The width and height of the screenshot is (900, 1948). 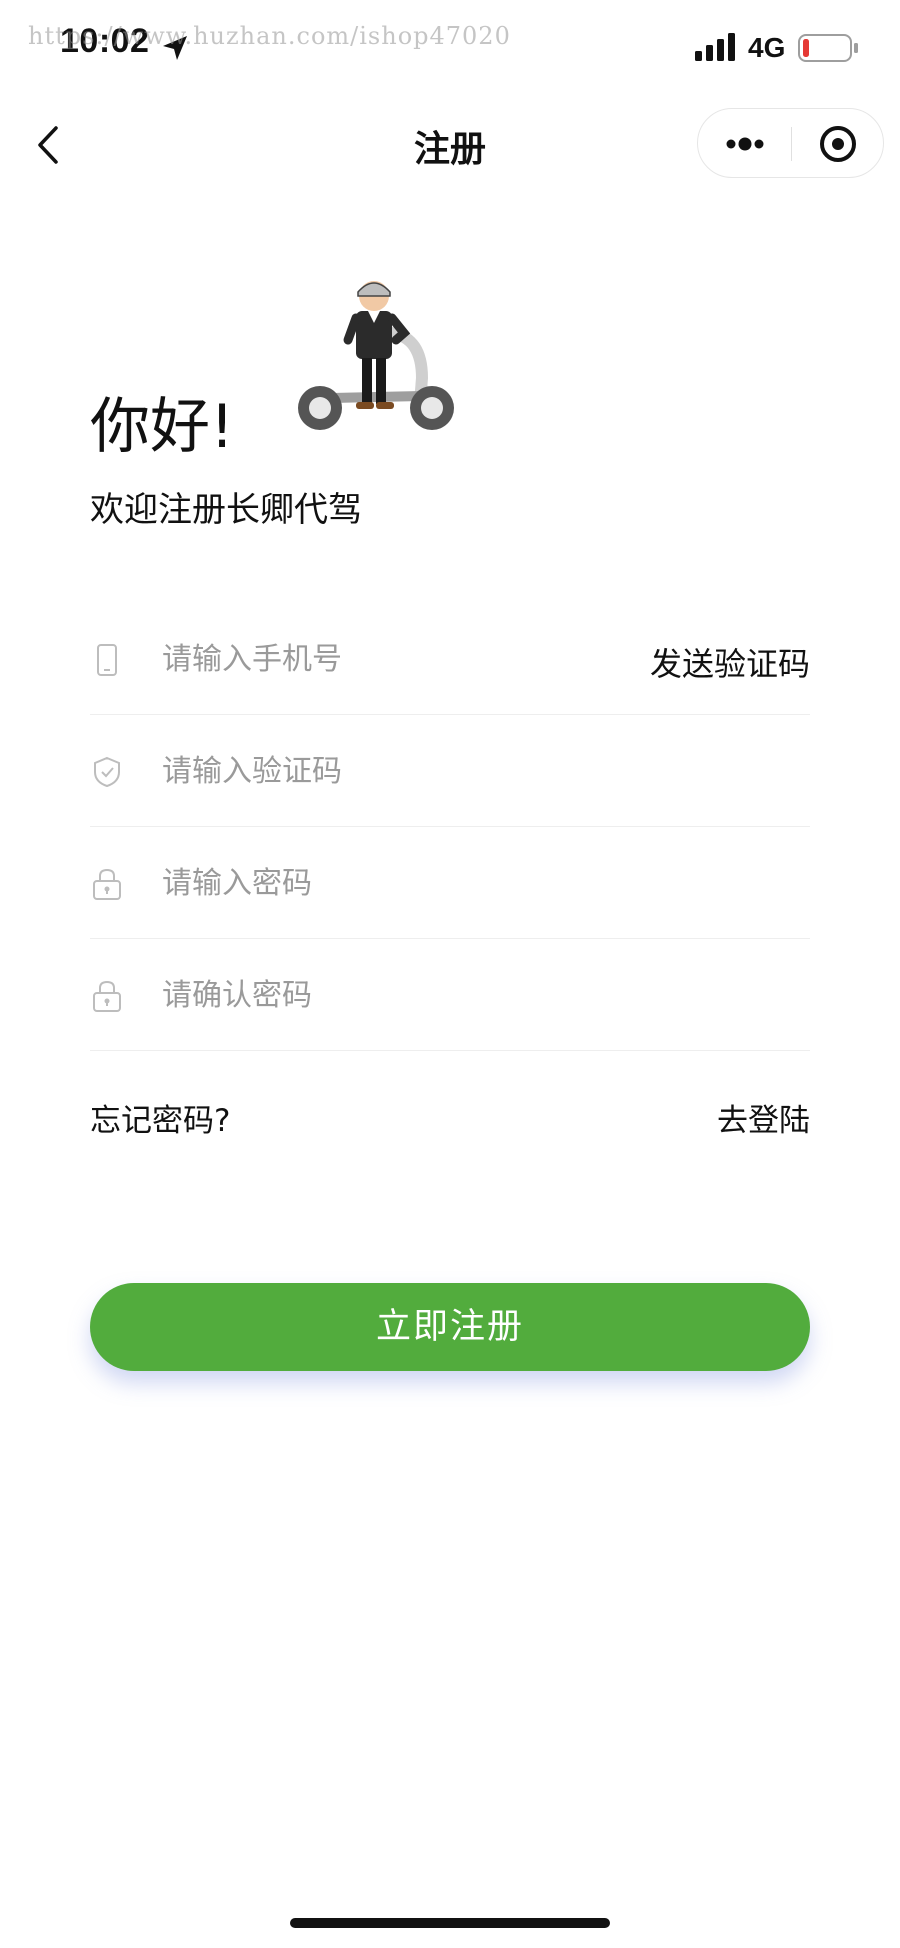 I want to click on password-field-row, so click(x=450, y=883).